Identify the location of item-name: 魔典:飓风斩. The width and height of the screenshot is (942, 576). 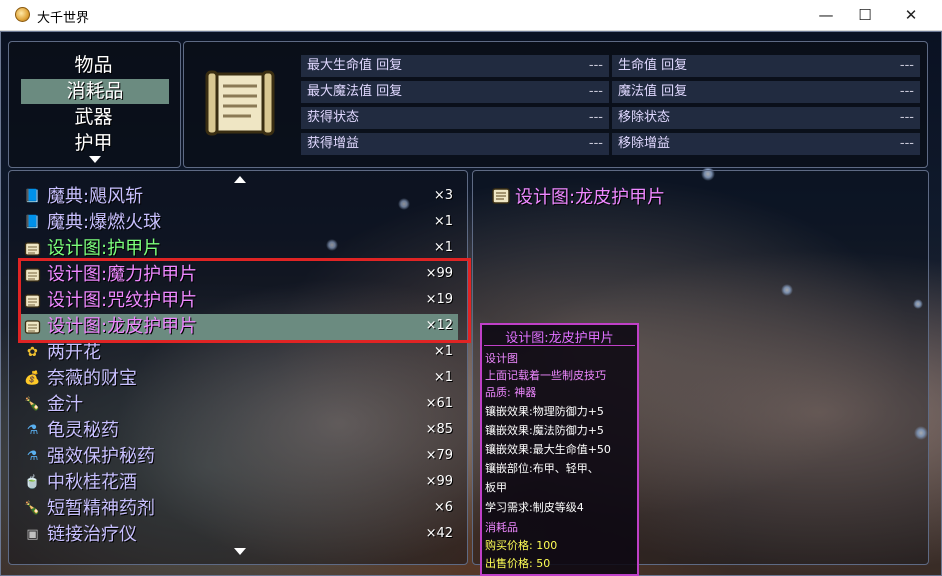
(95, 196).